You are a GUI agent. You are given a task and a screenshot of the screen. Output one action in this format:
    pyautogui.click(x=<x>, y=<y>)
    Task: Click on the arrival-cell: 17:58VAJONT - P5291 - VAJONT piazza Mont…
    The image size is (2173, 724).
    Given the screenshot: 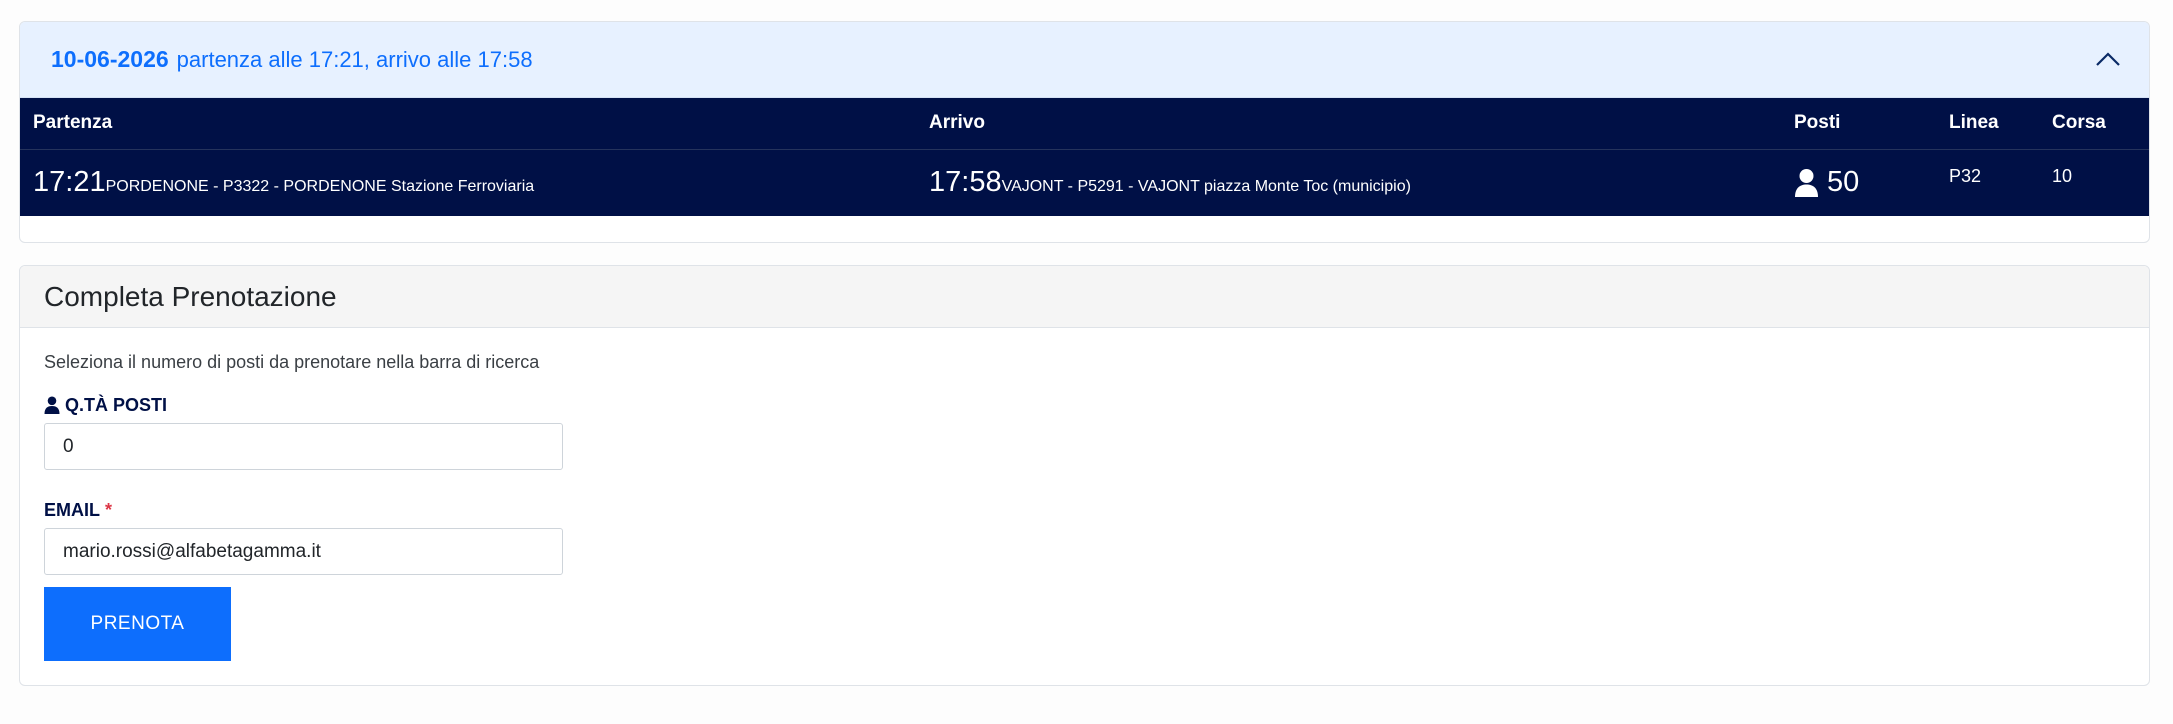 What is the action you would take?
    pyautogui.click(x=1348, y=182)
    